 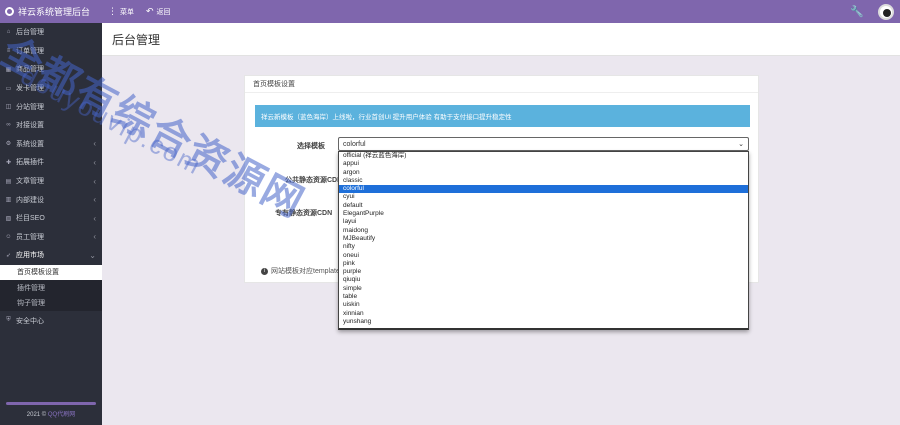 What do you see at coordinates (30, 321) in the screenshot?
I see `sidebar-item-label: 安全中心` at bounding box center [30, 321].